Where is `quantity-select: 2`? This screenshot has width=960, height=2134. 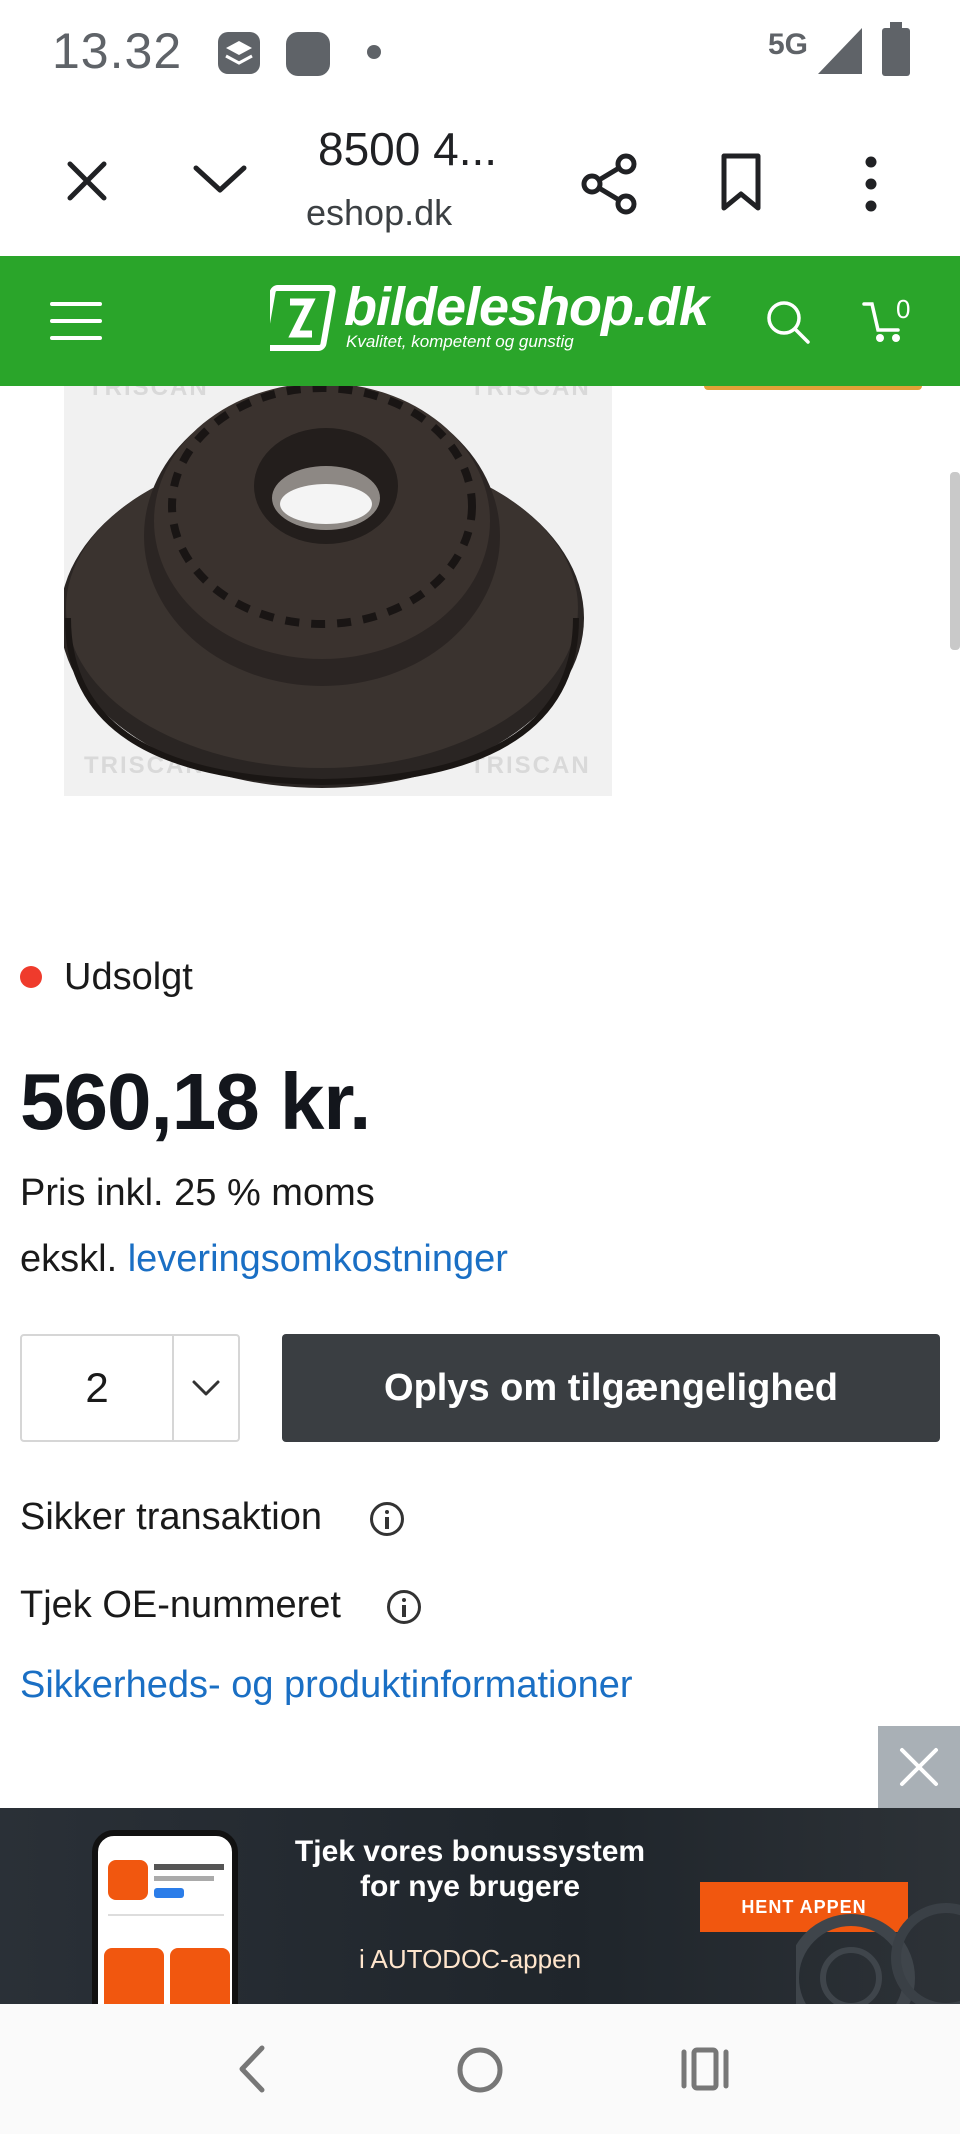
quantity-select: 2 is located at coordinates (130, 1388).